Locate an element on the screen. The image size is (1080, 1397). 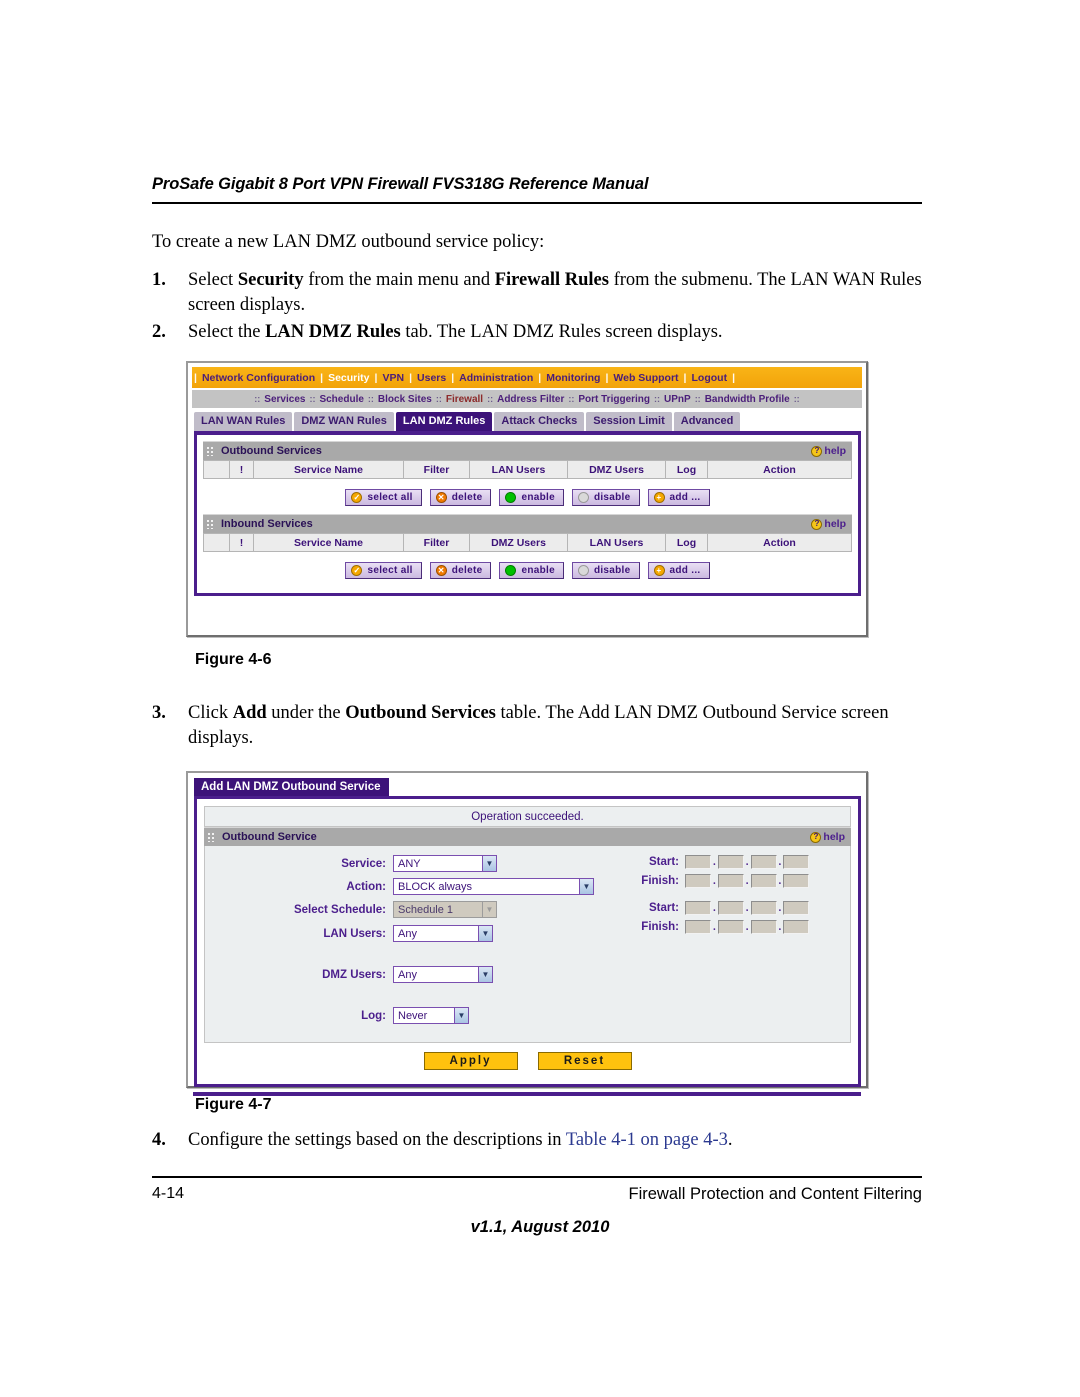
panel-bottom-rule is located at coordinates (527, 1094).